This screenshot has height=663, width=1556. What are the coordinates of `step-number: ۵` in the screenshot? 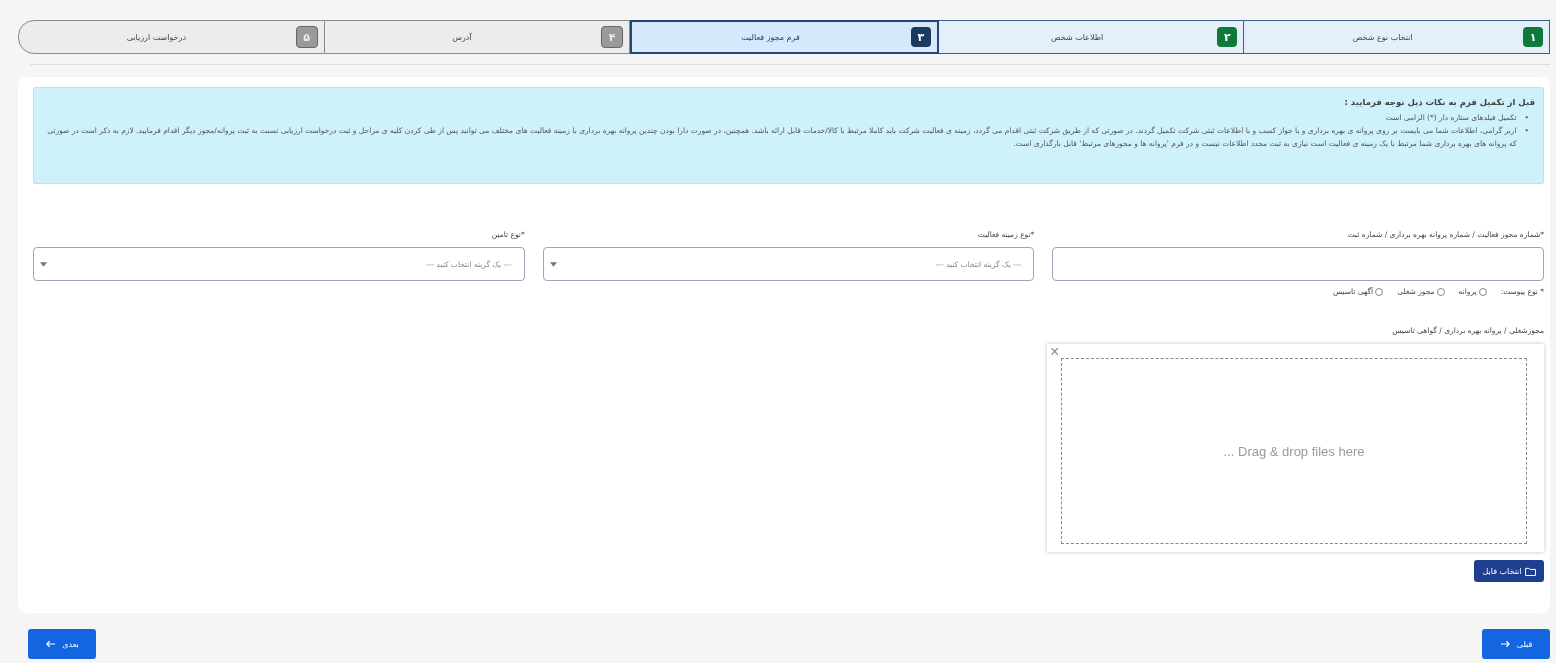 It's located at (306, 37).